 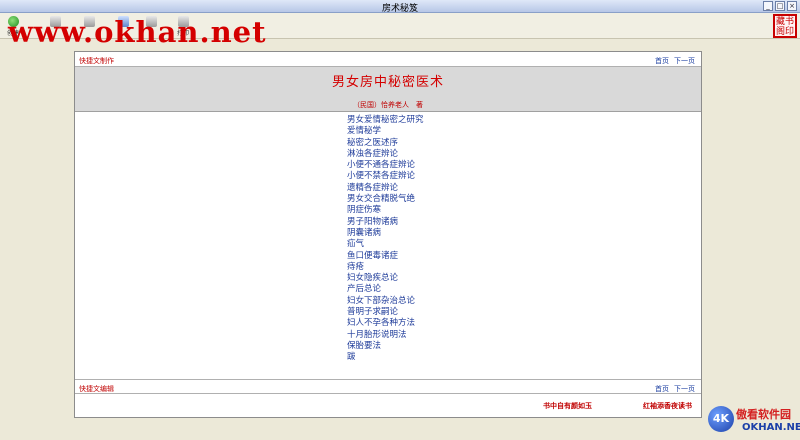 What do you see at coordinates (385, 244) in the screenshot?
I see `toc-item: 疝气` at bounding box center [385, 244].